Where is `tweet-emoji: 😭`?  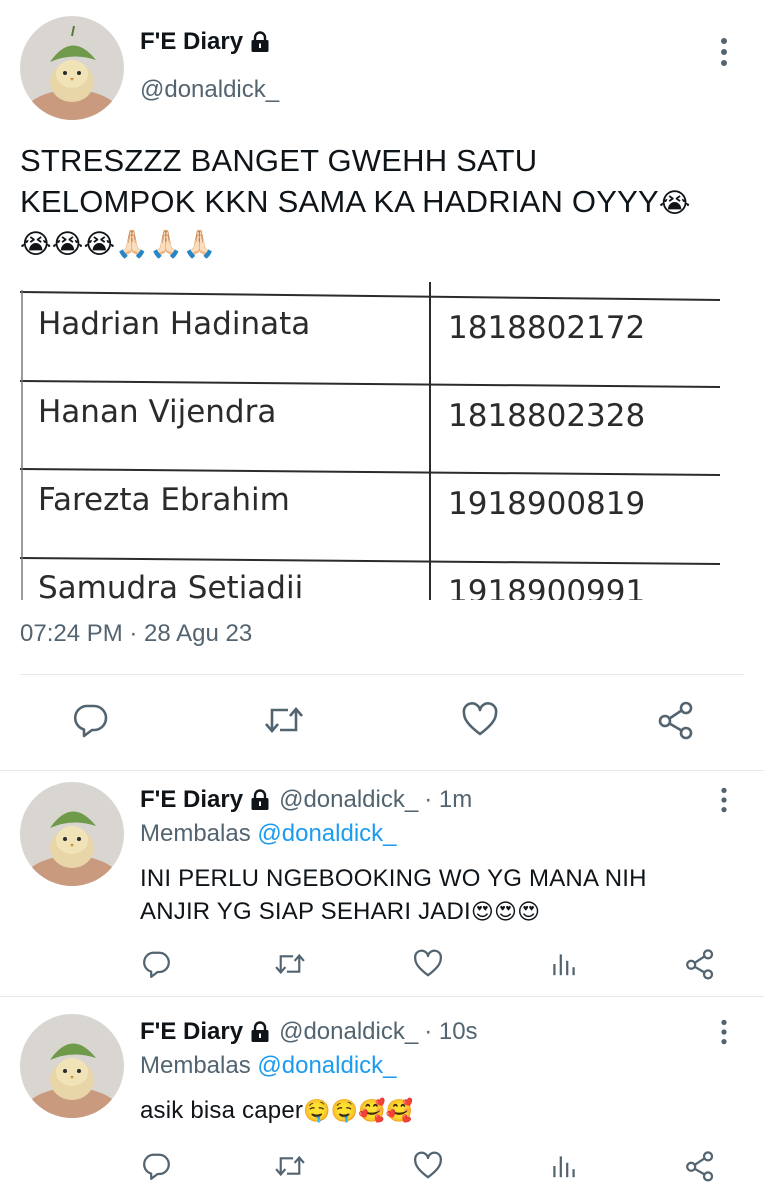
tweet-emoji: 😭 is located at coordinates (674, 203).